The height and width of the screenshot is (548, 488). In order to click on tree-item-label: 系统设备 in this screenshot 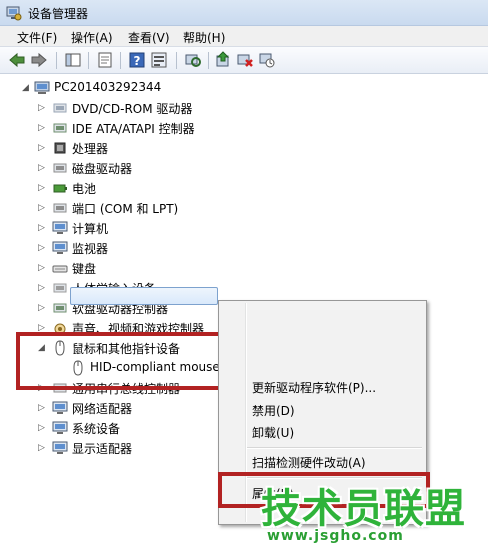, I will do `click(96, 429)`.